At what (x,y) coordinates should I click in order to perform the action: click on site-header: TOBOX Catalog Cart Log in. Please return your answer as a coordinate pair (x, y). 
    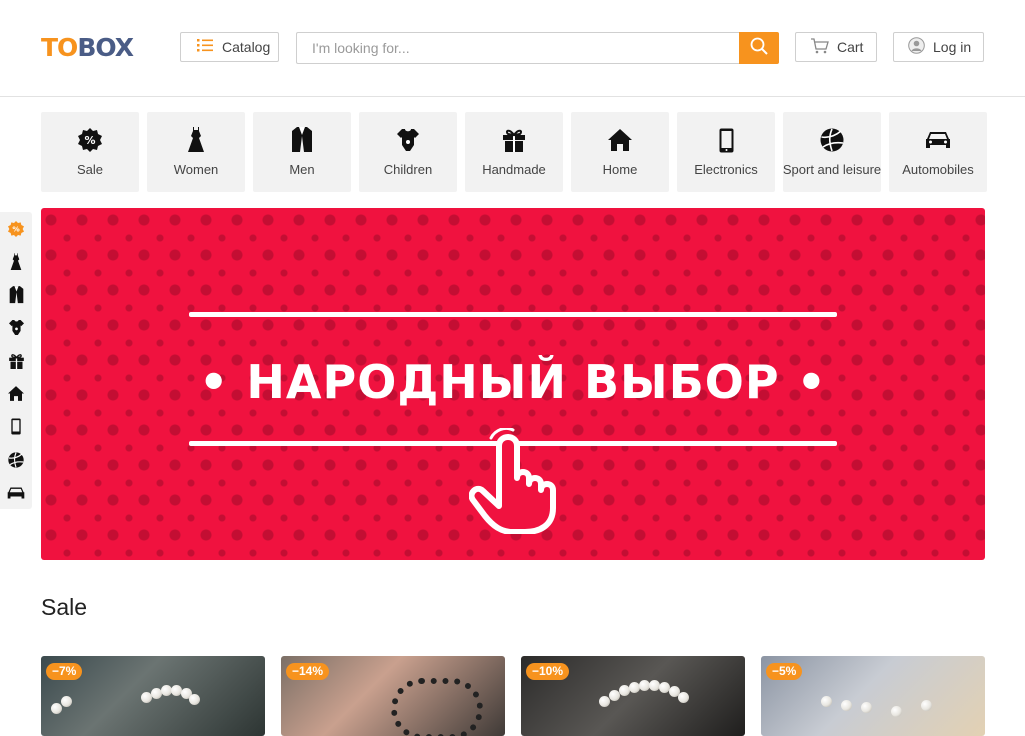
    Looking at the image, I should click on (512, 48).